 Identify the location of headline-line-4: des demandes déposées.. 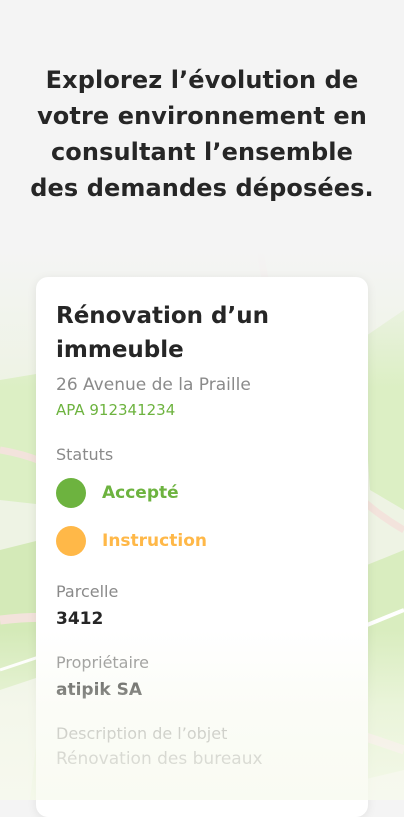
(202, 188).